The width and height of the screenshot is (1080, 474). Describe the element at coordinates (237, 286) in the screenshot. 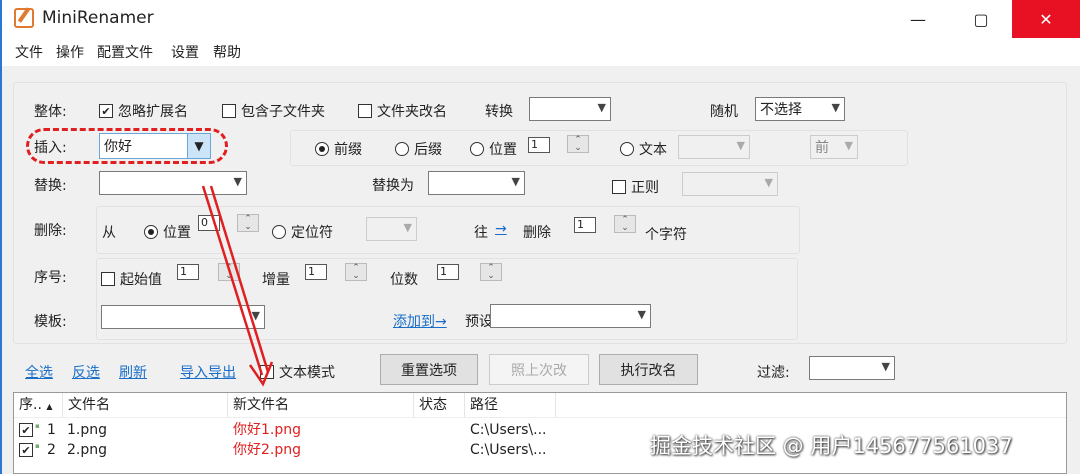

I see `annotation-arrow` at that location.